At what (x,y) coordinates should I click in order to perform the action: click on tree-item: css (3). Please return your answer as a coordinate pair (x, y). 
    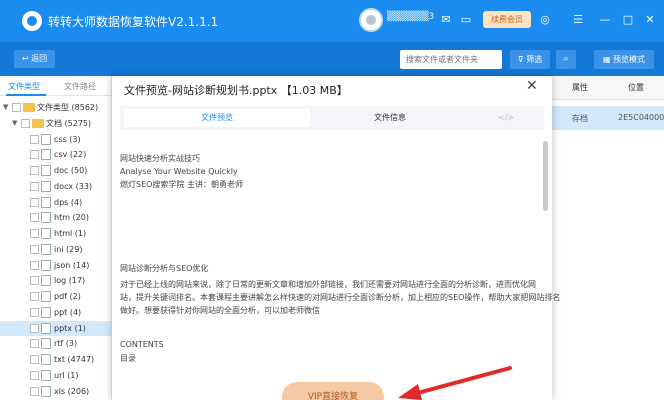
    Looking at the image, I should click on (56, 139).